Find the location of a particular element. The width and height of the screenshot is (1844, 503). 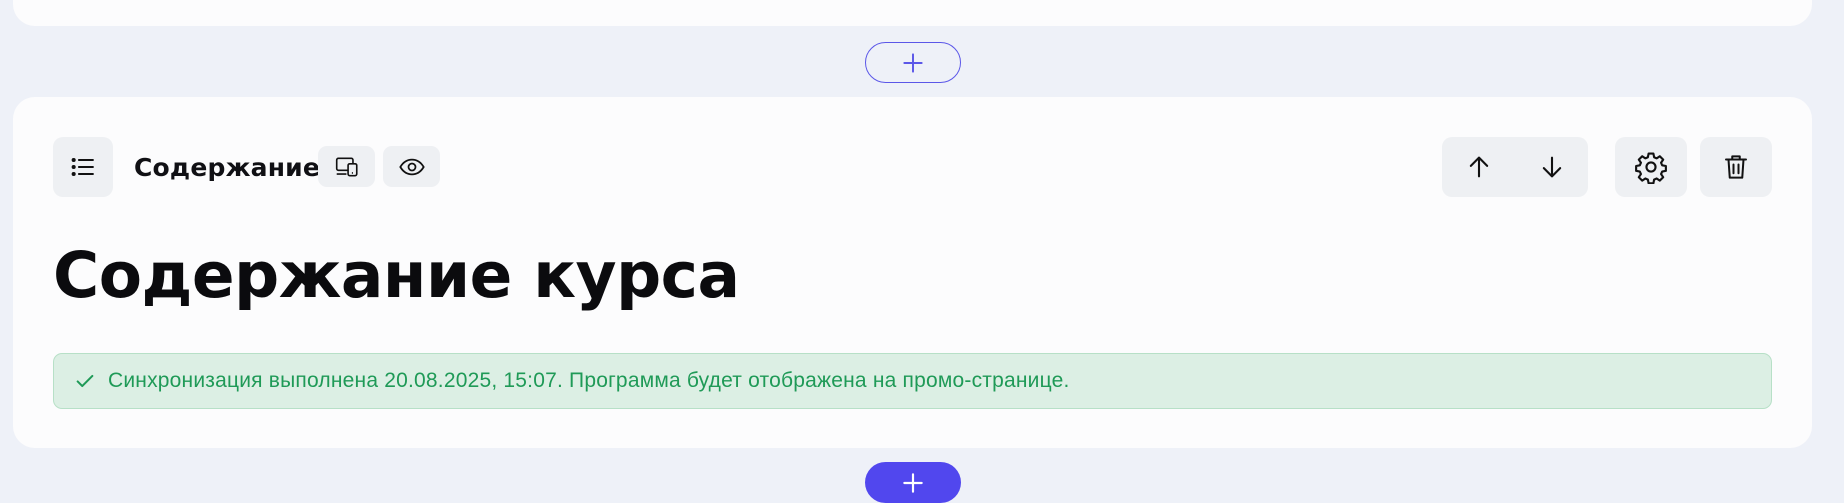

block-heading: Содержание курса is located at coordinates (396, 275).